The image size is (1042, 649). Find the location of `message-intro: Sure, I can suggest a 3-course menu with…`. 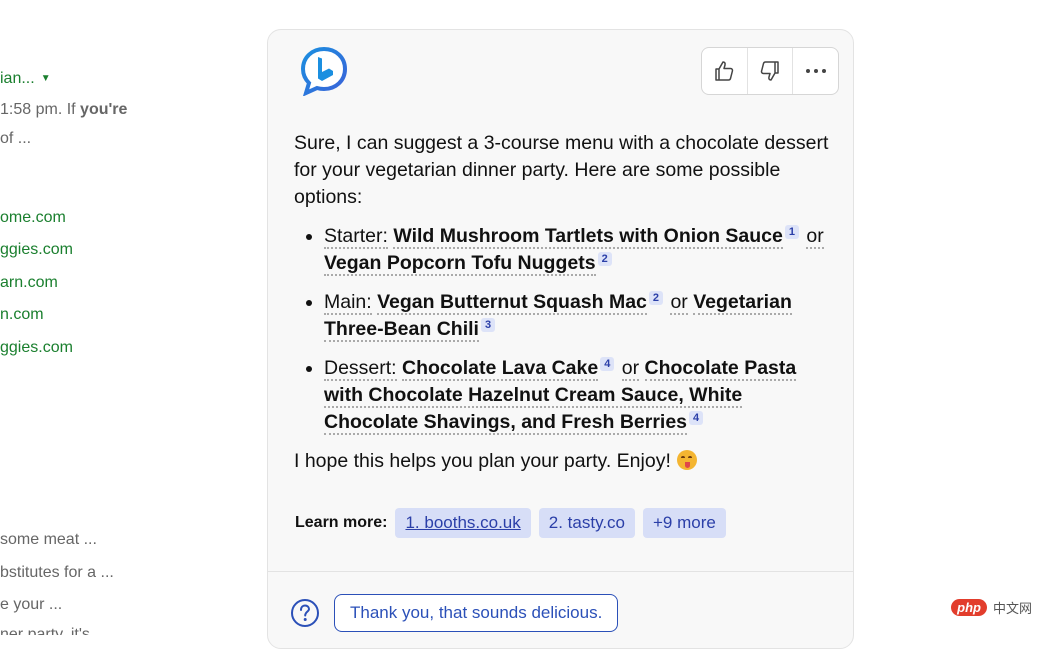

message-intro: Sure, I can suggest a 3-course menu with… is located at coordinates (561, 170).